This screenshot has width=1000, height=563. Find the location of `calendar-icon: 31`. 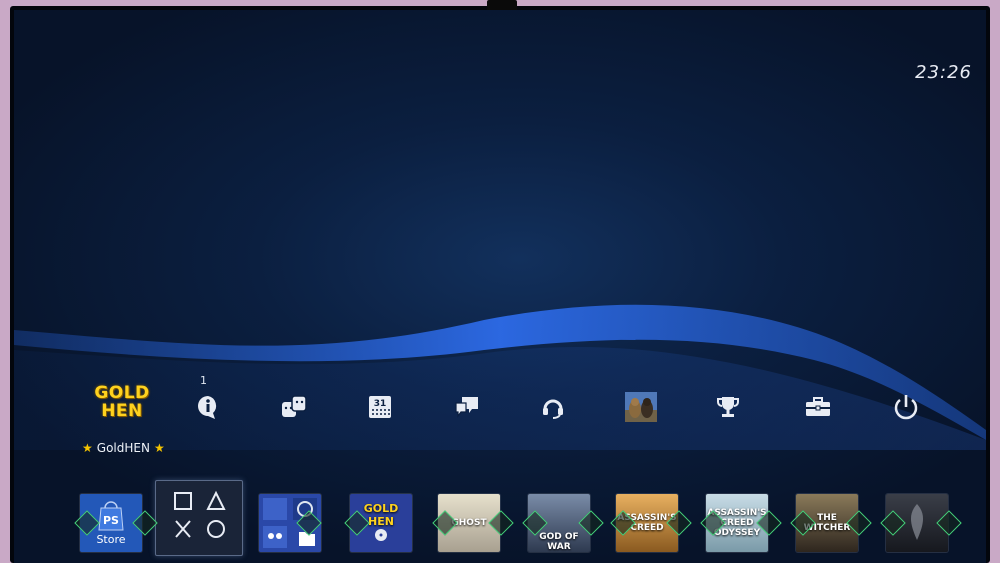

calendar-icon: 31 is located at coordinates (380, 407).